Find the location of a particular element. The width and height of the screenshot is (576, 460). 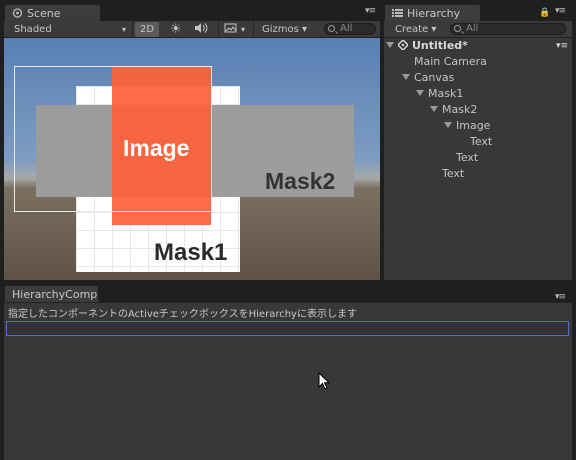

scene-toolbar: Shaded ▾ 2D ☀ ▾ Gizmos ▾ All is located at coordinates (192, 29).